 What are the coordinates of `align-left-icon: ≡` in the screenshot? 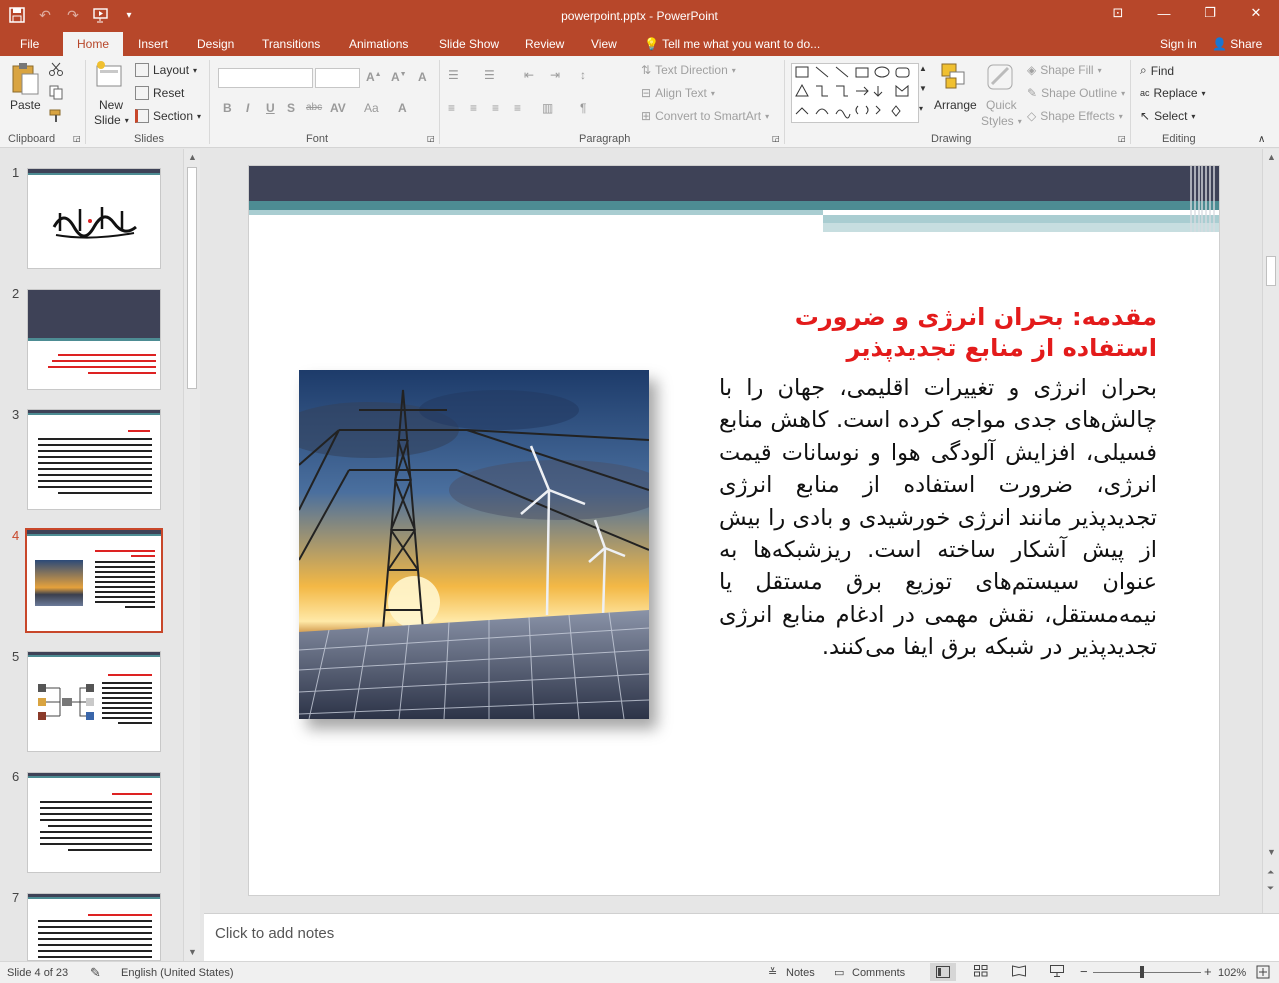 It's located at (451, 108).